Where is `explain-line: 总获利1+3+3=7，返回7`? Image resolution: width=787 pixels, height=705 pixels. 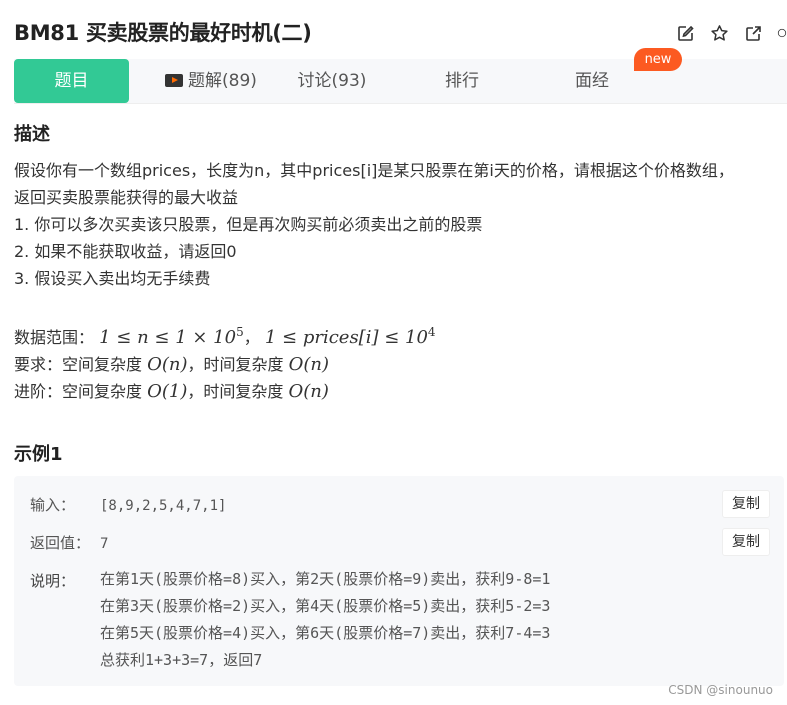
explain-line: 总获利1+3+3=7，返回7 is located at coordinates (181, 660).